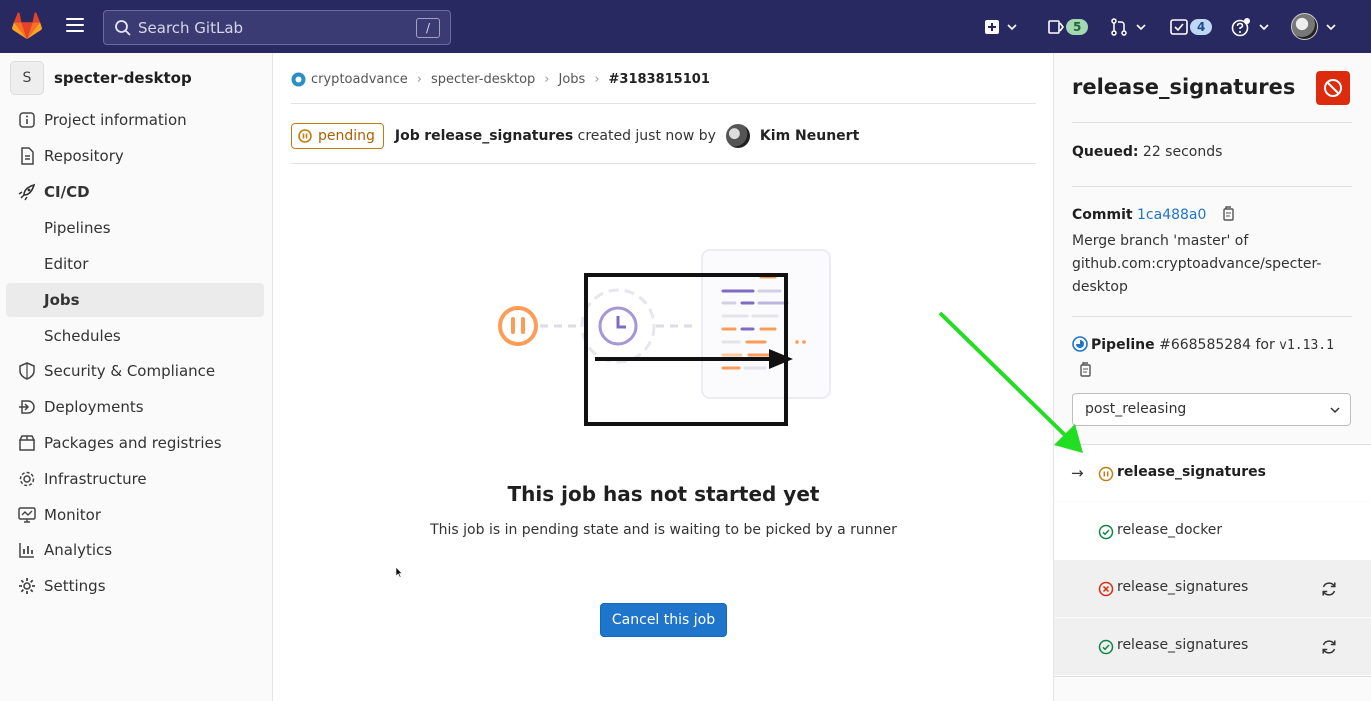 Image resolution: width=1371 pixels, height=701 pixels. What do you see at coordinates (359, 79) in the screenshot?
I see `breadcrumb-group: cryptoadvance` at bounding box center [359, 79].